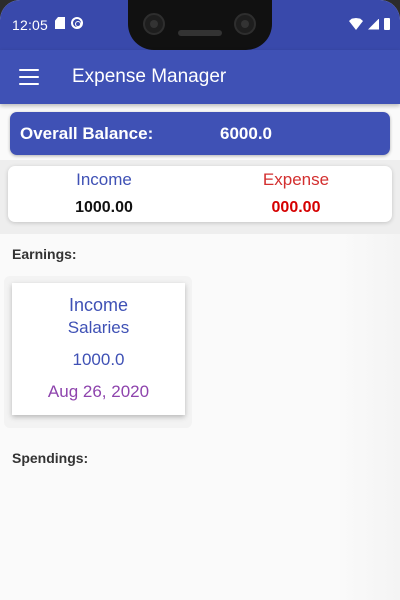 The height and width of the screenshot is (600, 400). What do you see at coordinates (200, 133) in the screenshot?
I see `overall-balance-card: Overall Balance: 6000.0` at bounding box center [200, 133].